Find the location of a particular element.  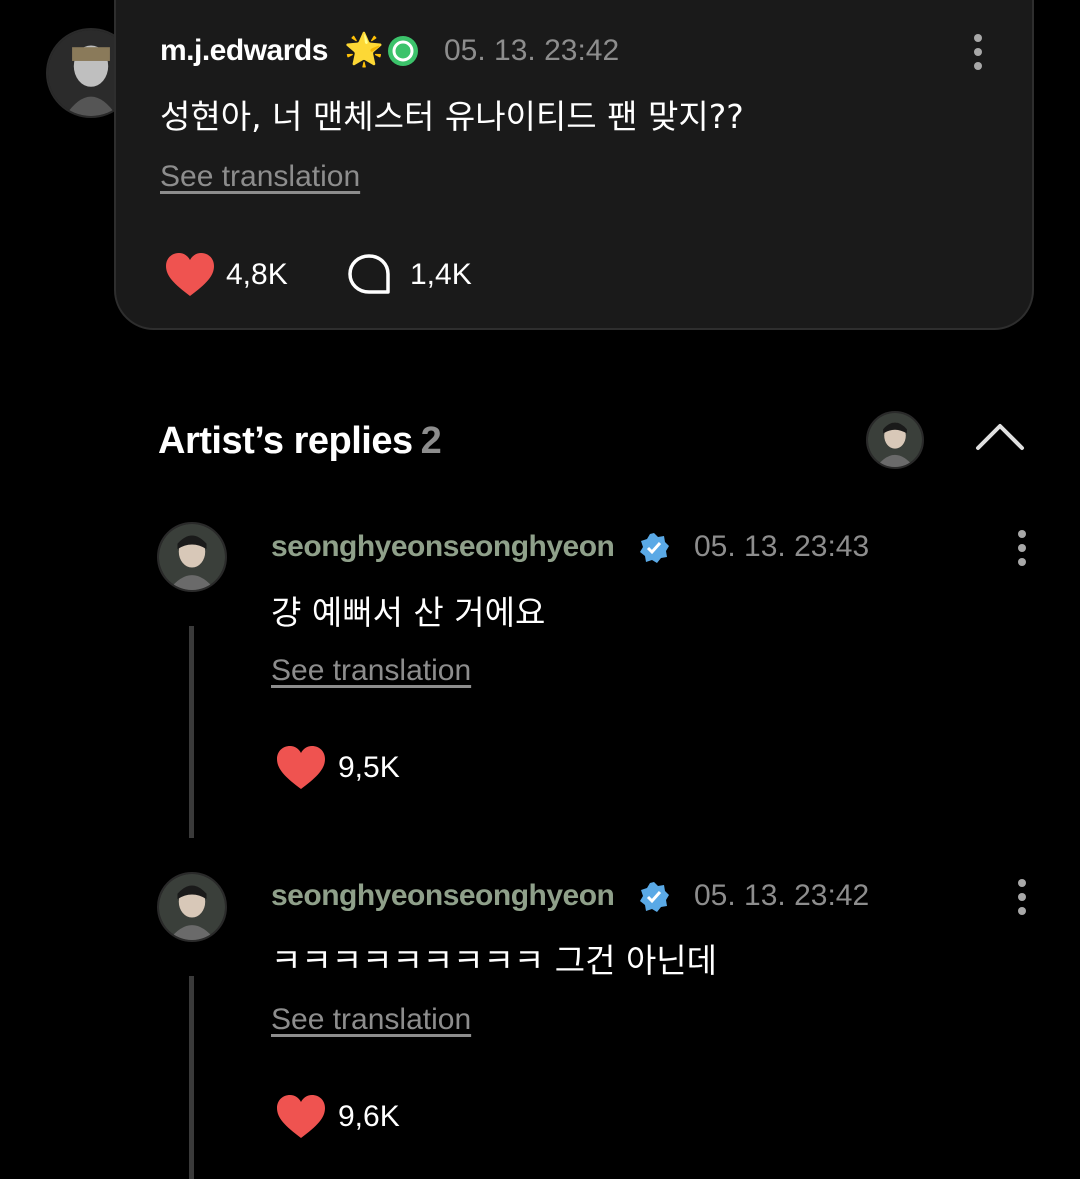

reply-timestamp: 05. 13. 23:43 is located at coordinates (782, 546).